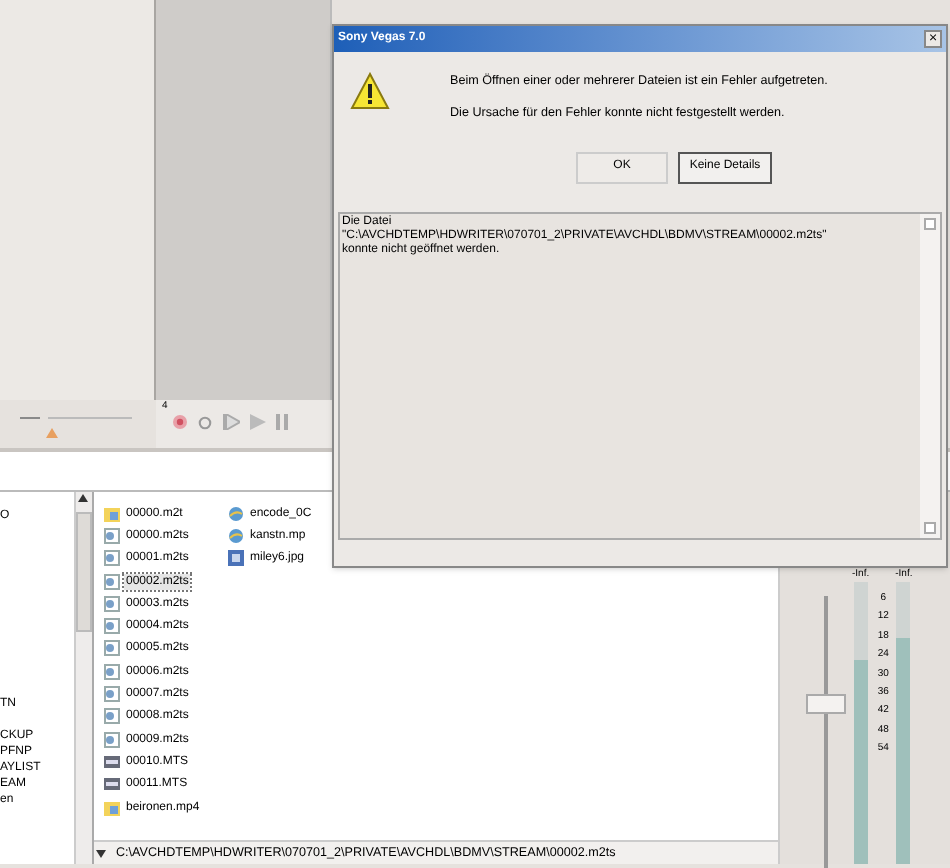  What do you see at coordinates (826, 704) in the screenshot?
I see `fader-thumb` at bounding box center [826, 704].